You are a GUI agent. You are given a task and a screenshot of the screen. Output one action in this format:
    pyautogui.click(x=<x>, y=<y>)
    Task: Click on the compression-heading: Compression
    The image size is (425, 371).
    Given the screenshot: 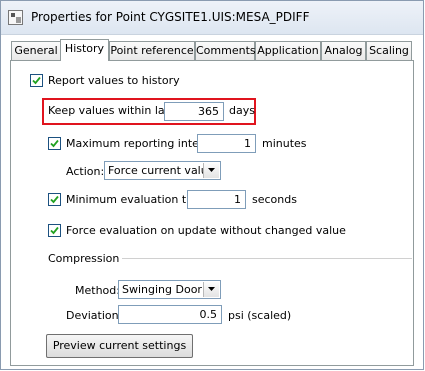 What is the action you would take?
    pyautogui.click(x=84, y=258)
    